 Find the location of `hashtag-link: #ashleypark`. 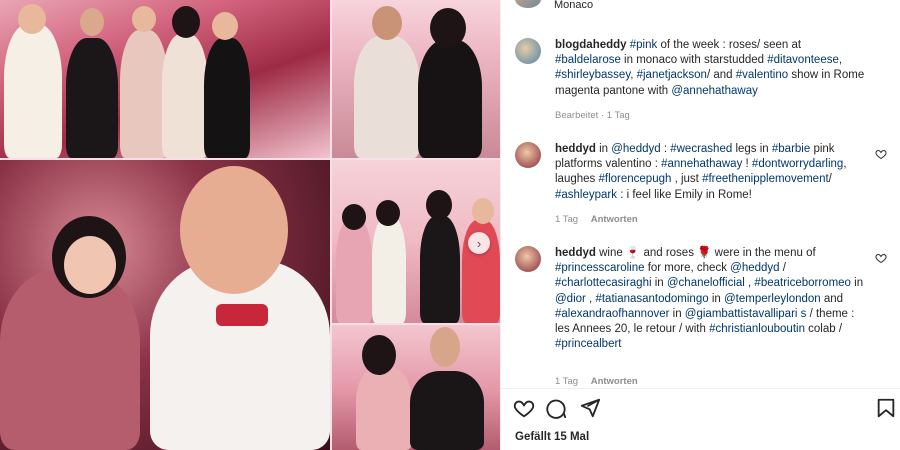

hashtag-link: #ashleypark is located at coordinates (586, 195).